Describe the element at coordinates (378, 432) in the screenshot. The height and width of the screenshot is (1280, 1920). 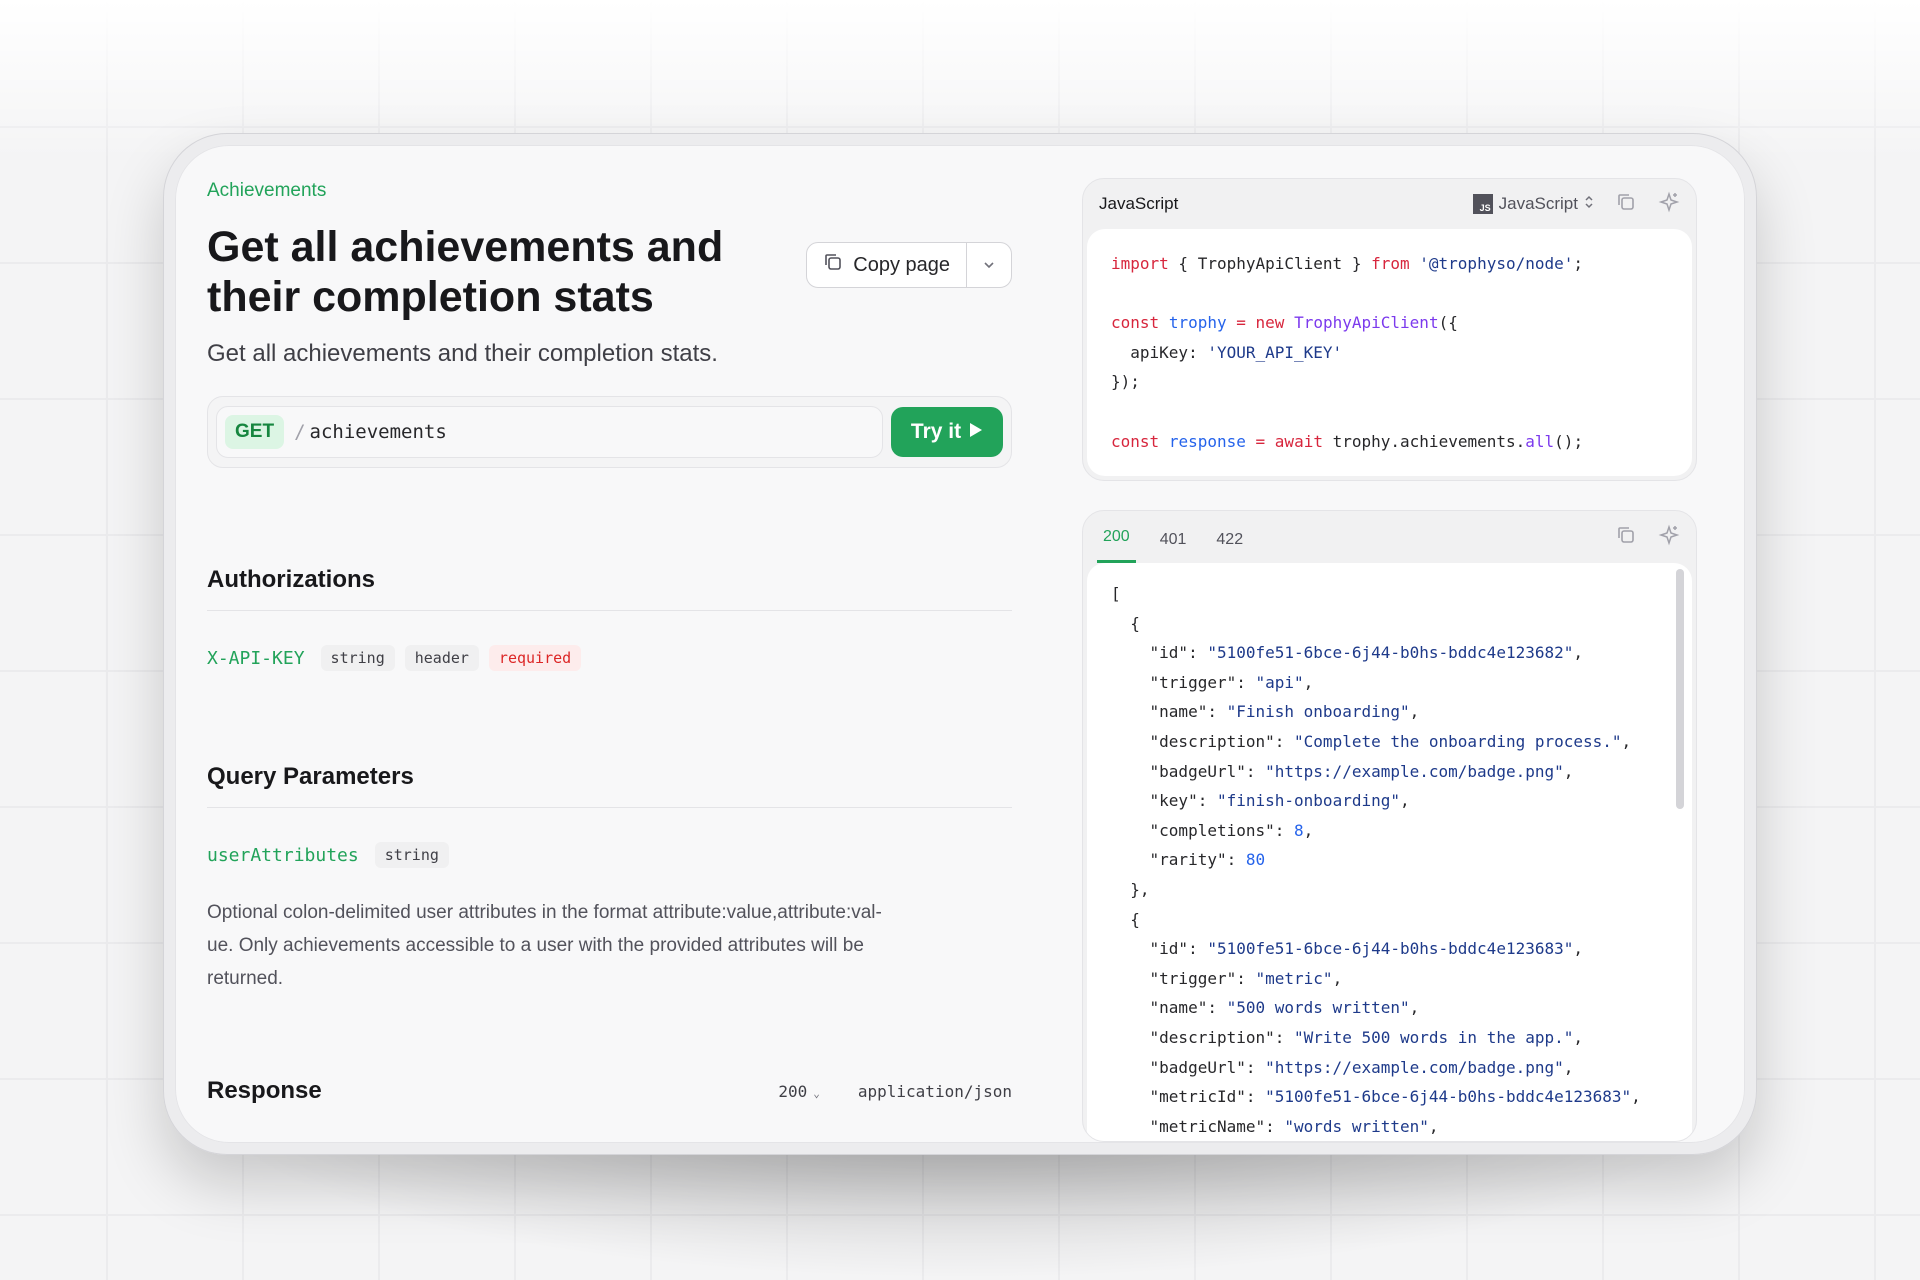
I see `endpoint-path-text: achievements` at that location.